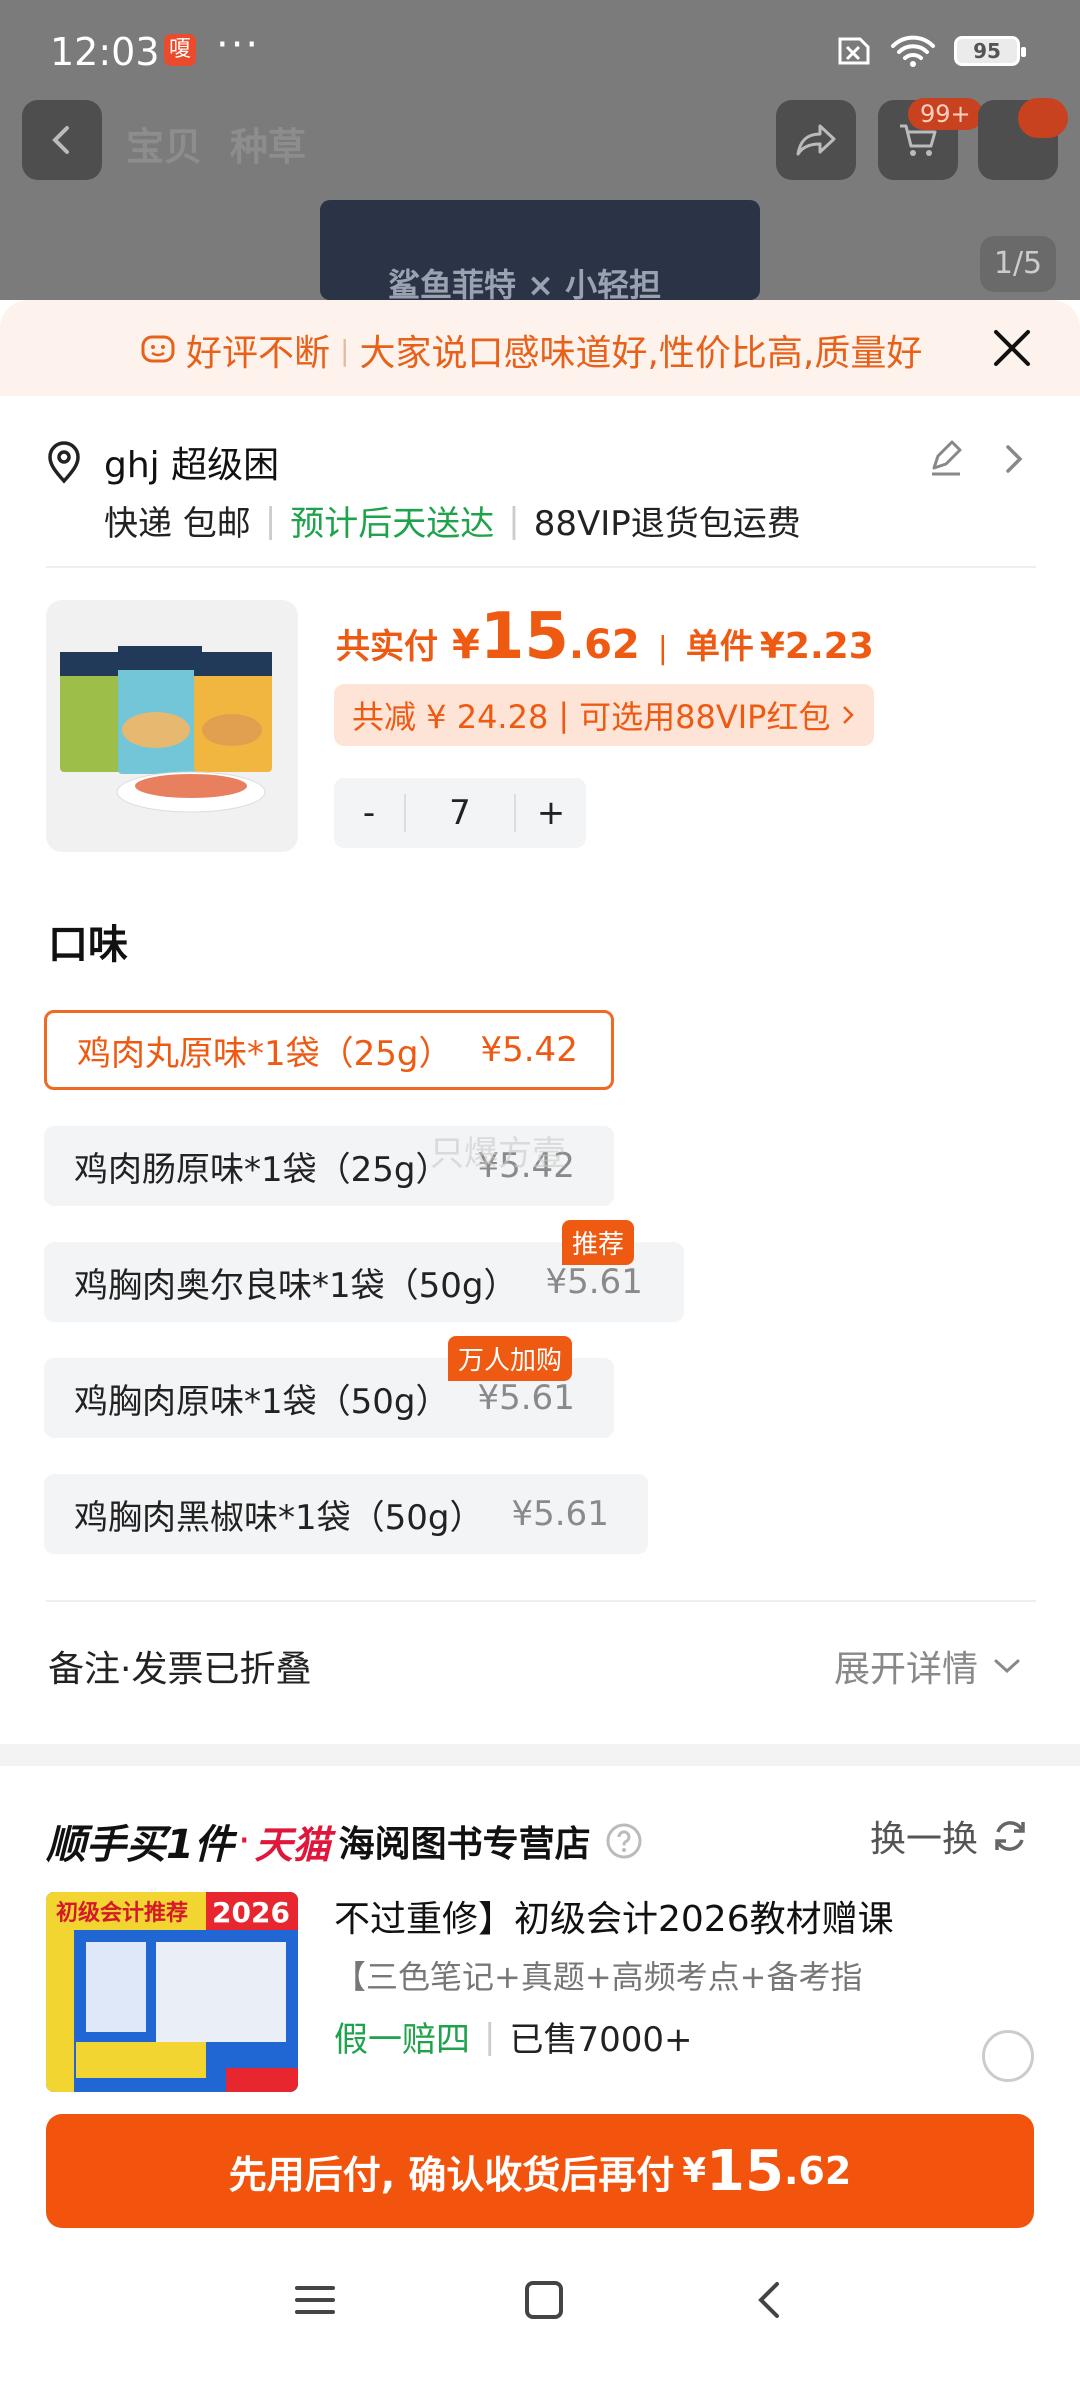 The width and height of the screenshot is (1080, 2400). Describe the element at coordinates (641, 353) in the screenshot. I see `review-summary: 大家说口感味道好,性价比高,质量好` at that location.